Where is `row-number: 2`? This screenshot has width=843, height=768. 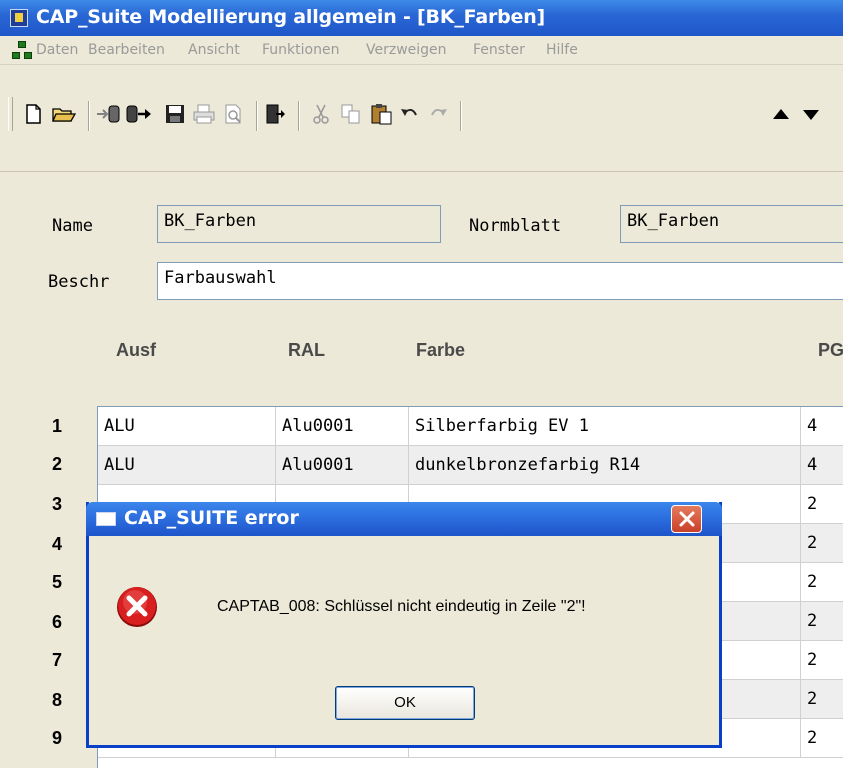
row-number: 2 is located at coordinates (62, 464).